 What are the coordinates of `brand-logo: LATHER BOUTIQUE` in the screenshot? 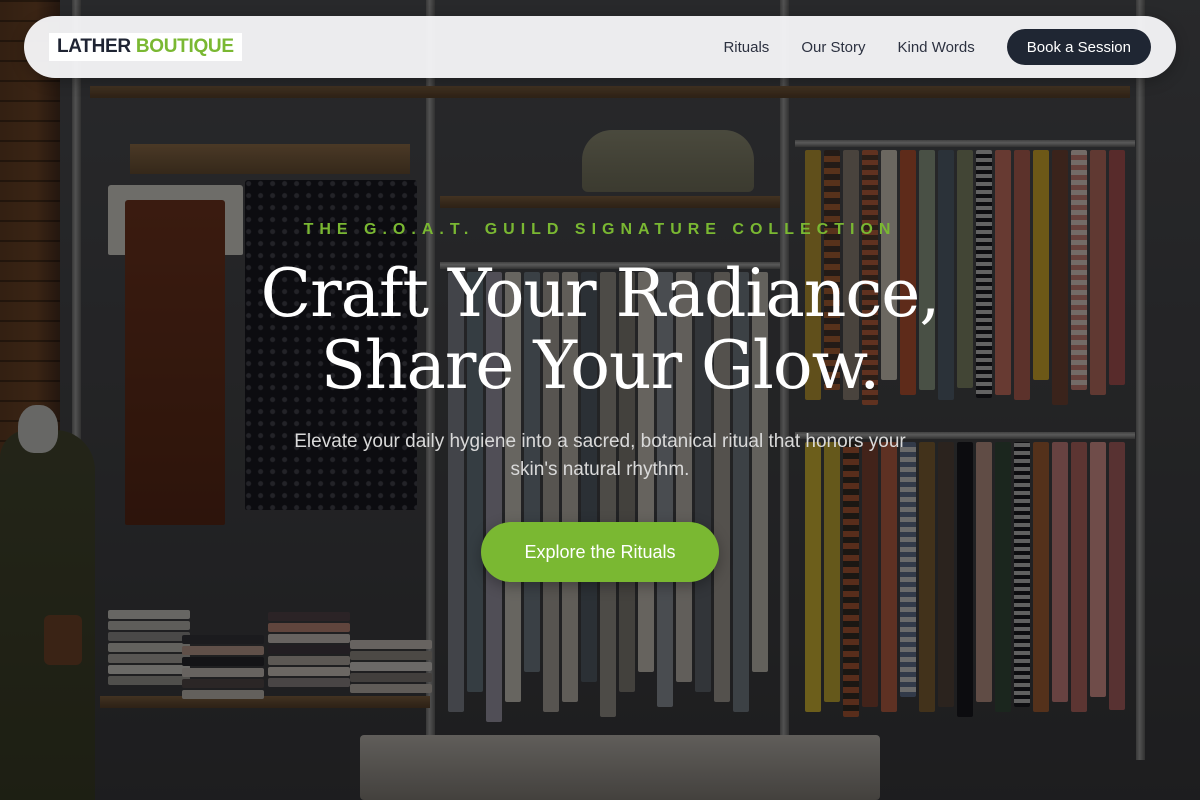 It's located at (145, 47).